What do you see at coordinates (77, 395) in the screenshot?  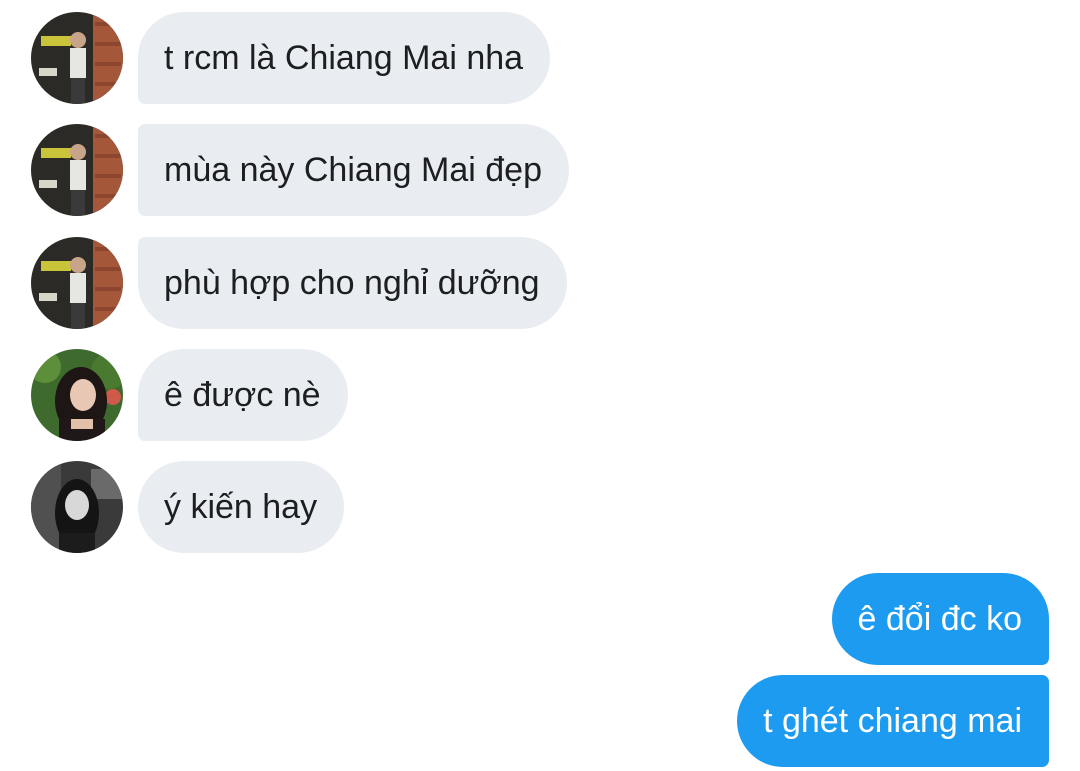 I see `sender-avatar-b-icon` at bounding box center [77, 395].